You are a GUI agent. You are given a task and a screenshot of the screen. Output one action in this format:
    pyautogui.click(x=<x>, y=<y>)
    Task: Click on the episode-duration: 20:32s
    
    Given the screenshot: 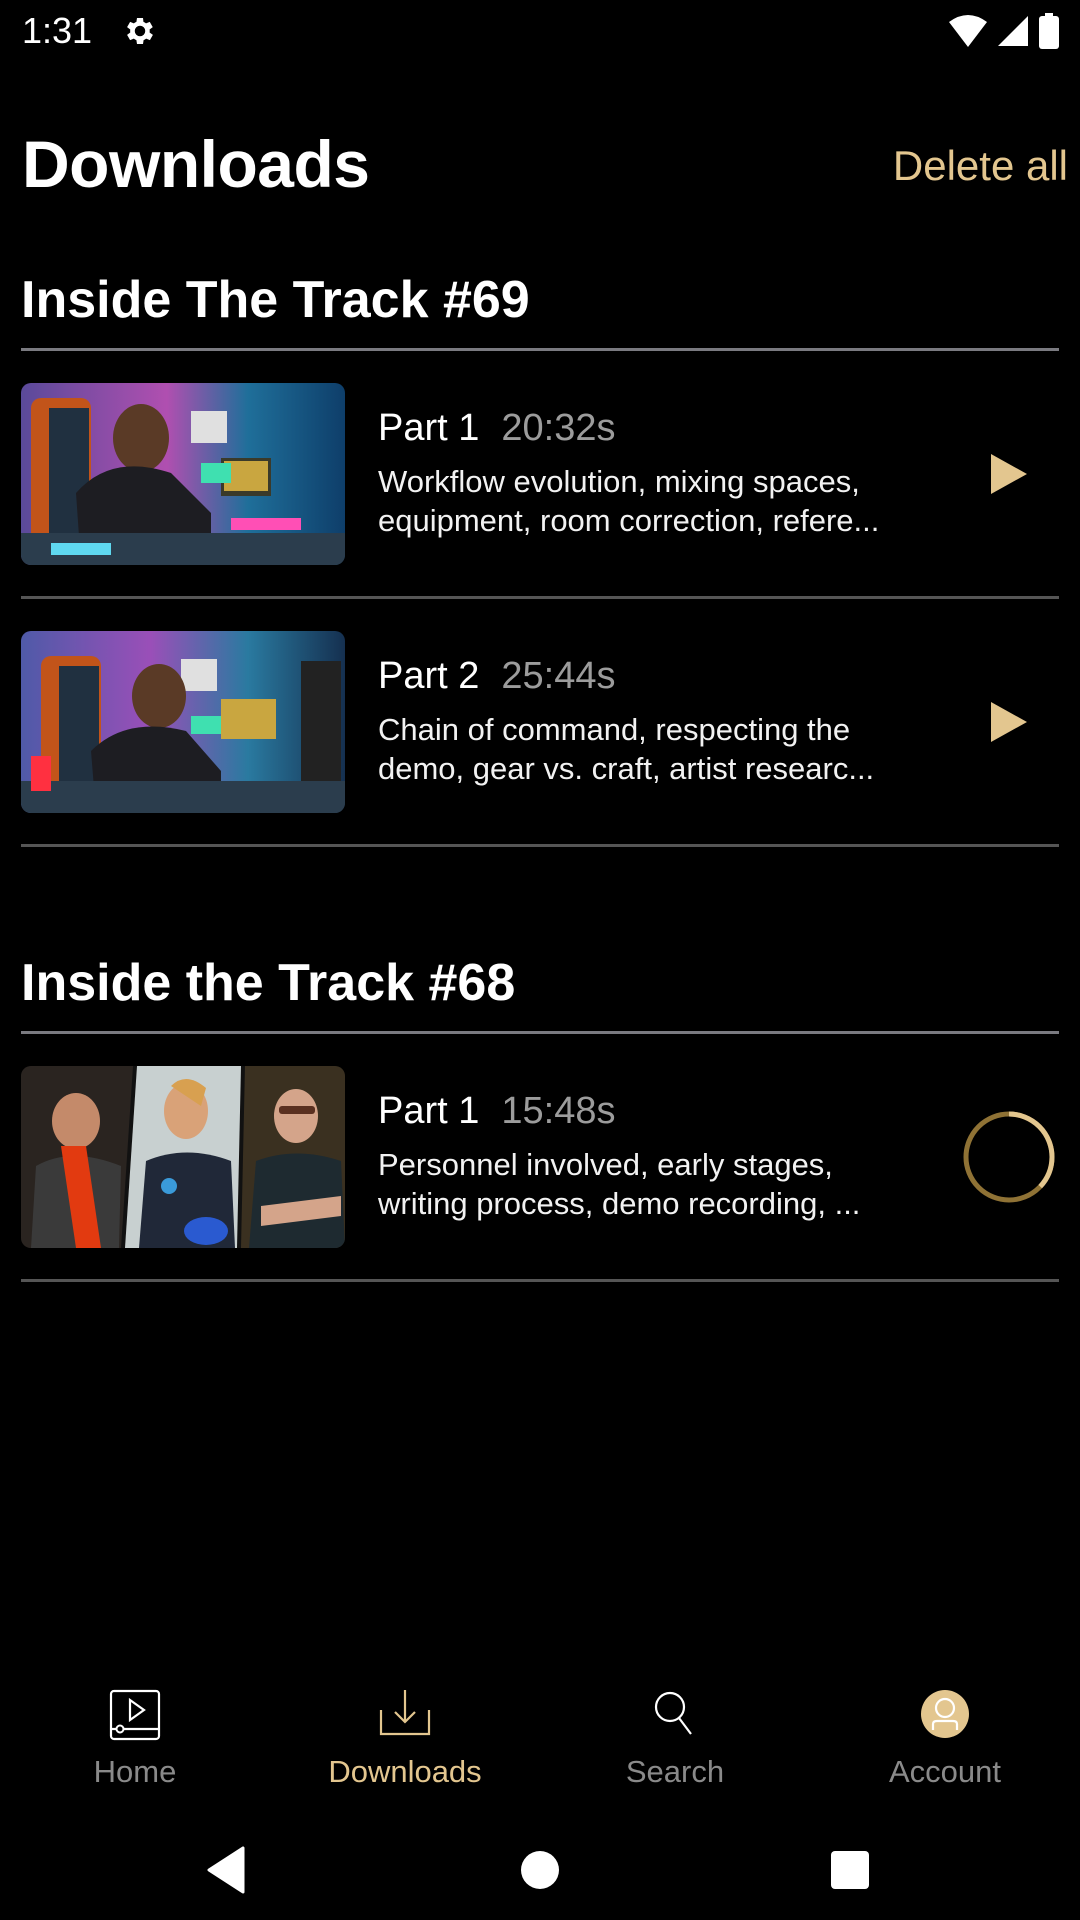 What is the action you would take?
    pyautogui.click(x=558, y=428)
    